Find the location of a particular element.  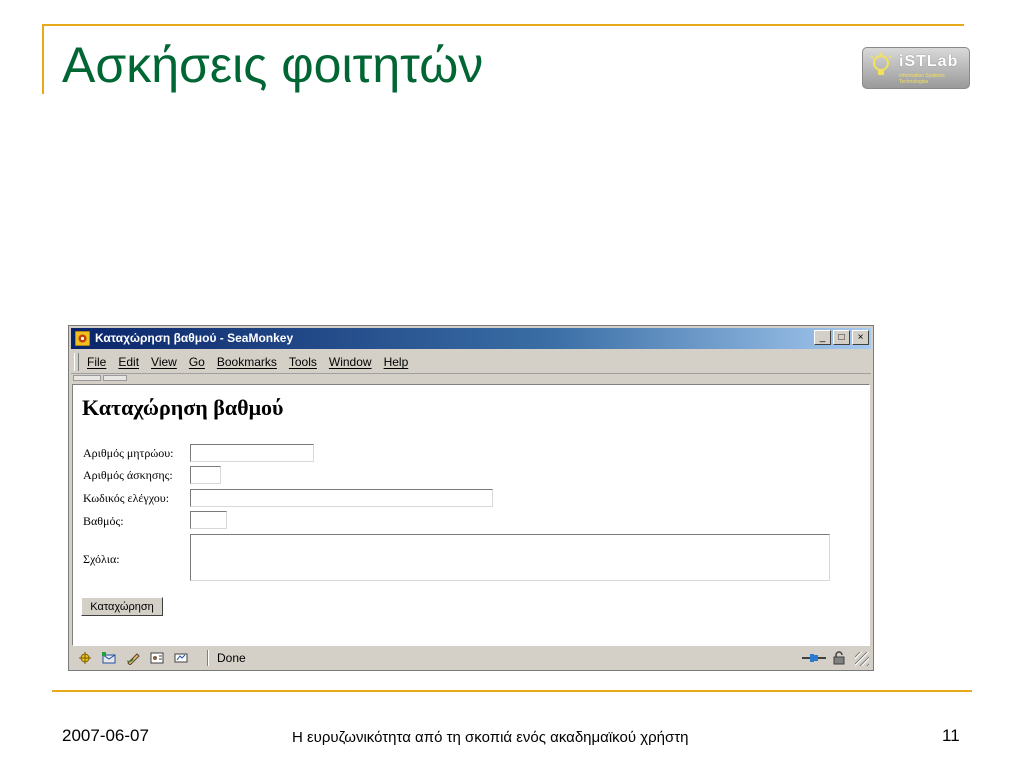

status-bar: Done is located at coordinates (471, 658).